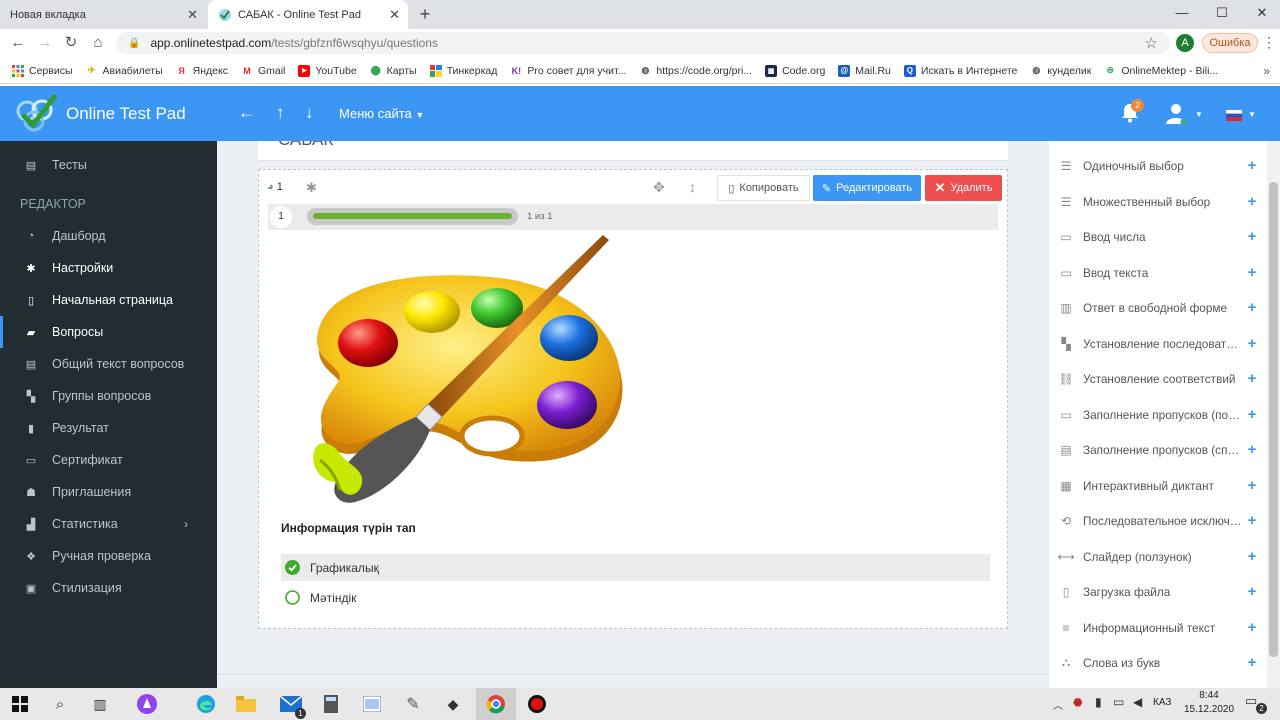 Image resolution: width=1280 pixels, height=720 pixels. What do you see at coordinates (659, 187) in the screenshot?
I see `move-icon: ✥` at bounding box center [659, 187].